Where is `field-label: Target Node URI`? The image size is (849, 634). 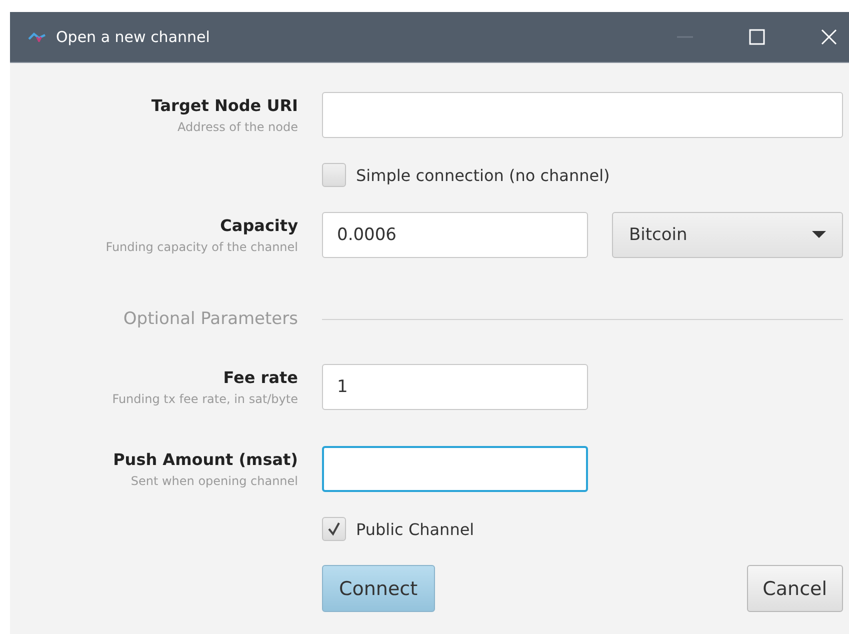
field-label: Target Node URI is located at coordinates (224, 105).